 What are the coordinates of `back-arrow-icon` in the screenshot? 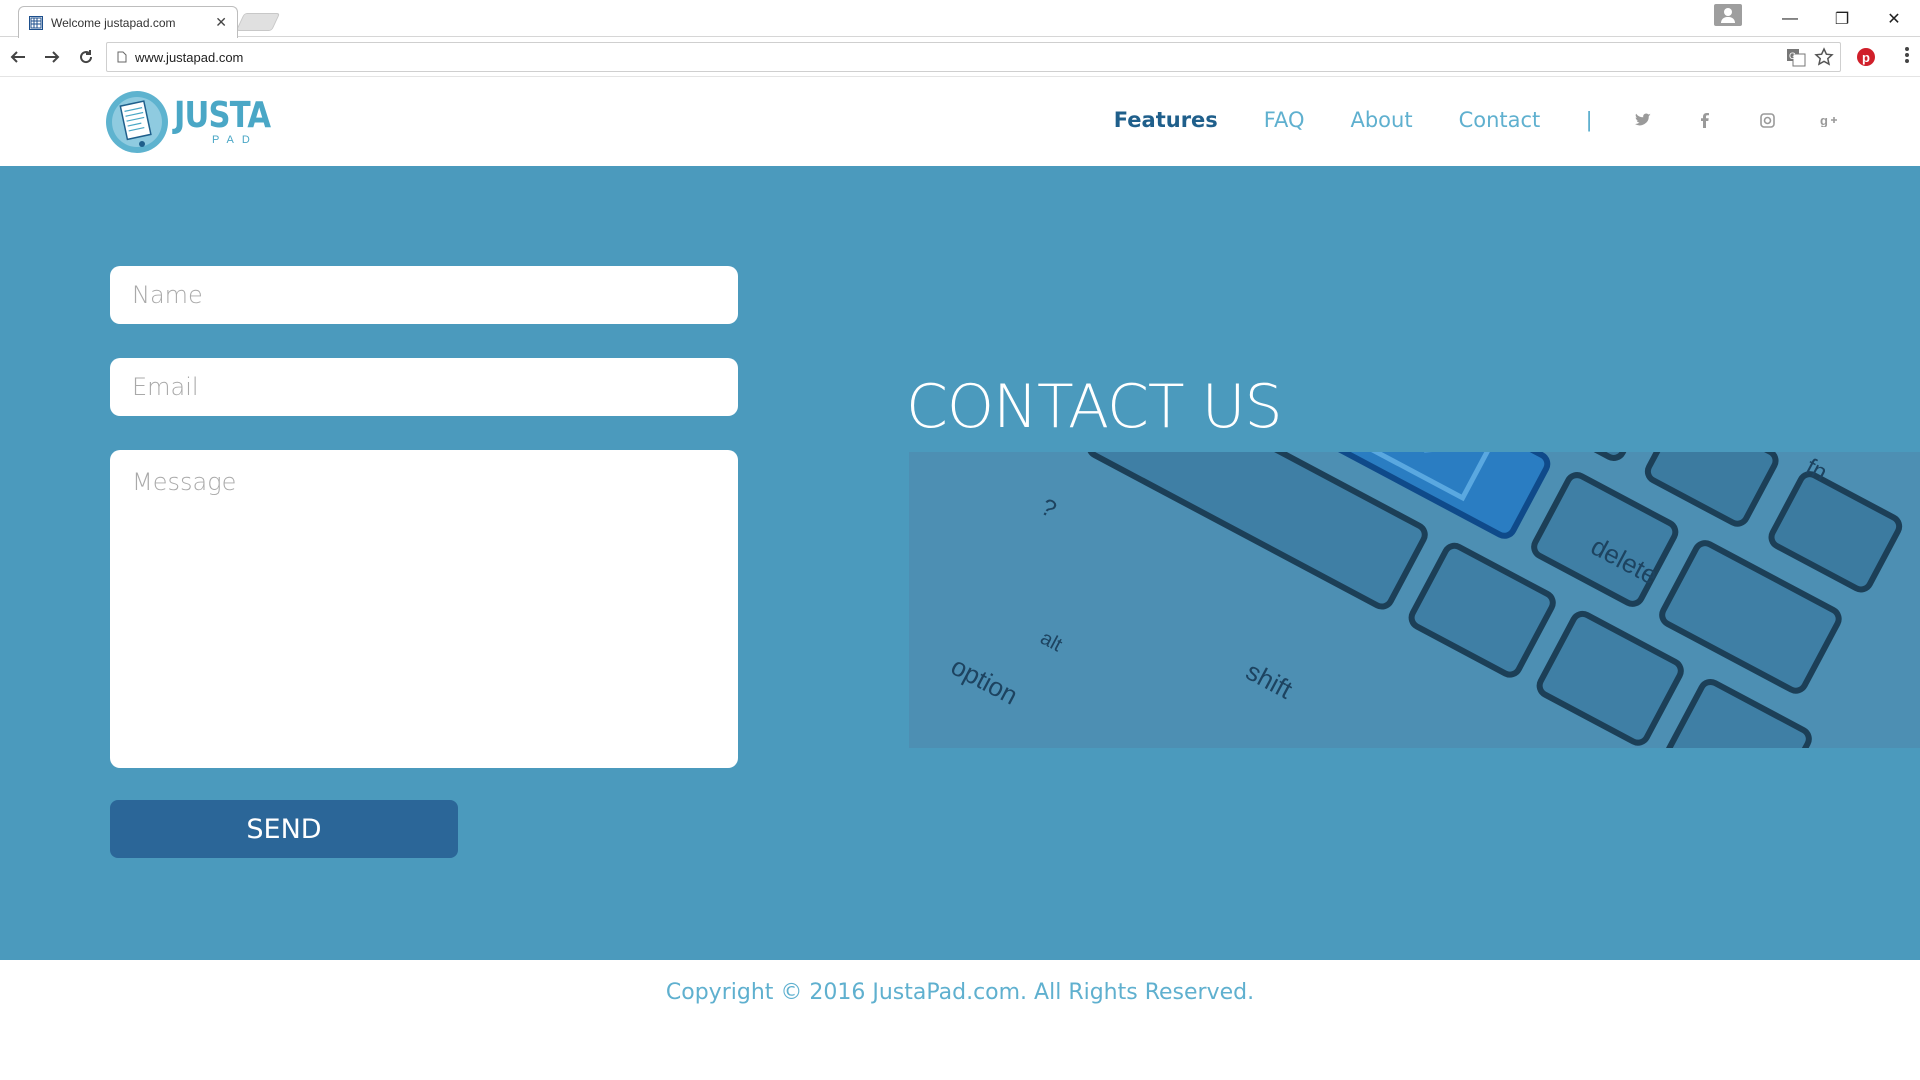 It's located at (17, 56).